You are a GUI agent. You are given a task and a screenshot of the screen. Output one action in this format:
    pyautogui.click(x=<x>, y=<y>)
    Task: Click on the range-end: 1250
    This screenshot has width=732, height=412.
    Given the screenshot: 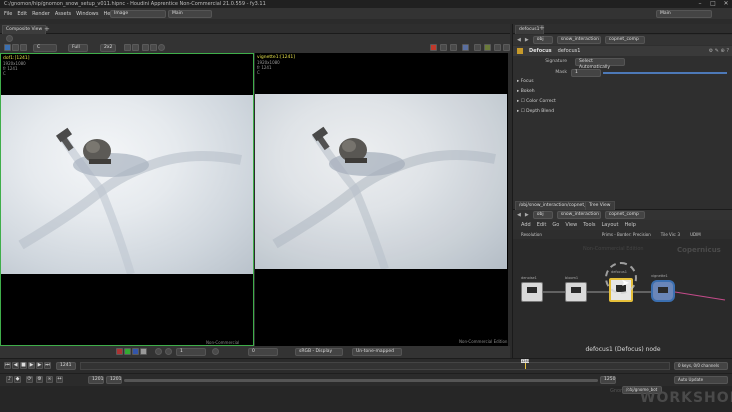 What is the action you would take?
    pyautogui.click(x=608, y=380)
    